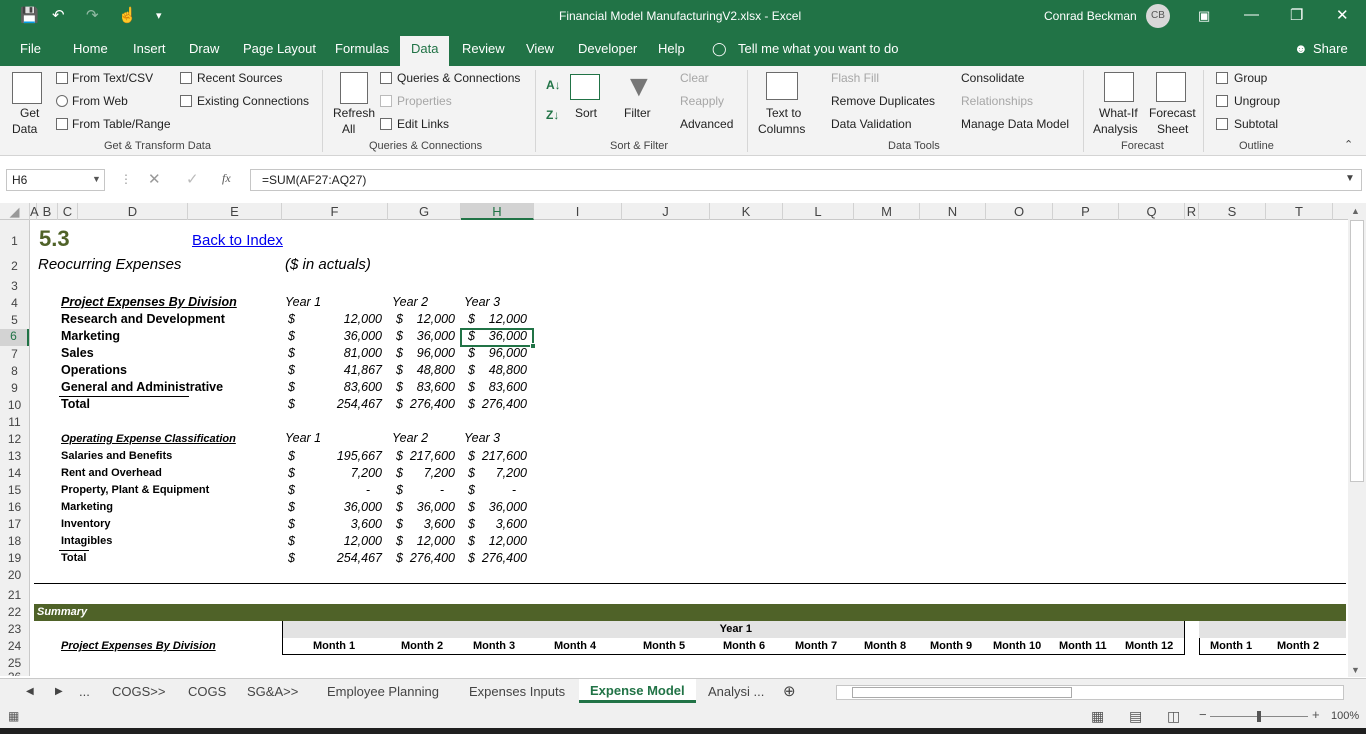  I want to click on row-header: 8, so click(14, 371).